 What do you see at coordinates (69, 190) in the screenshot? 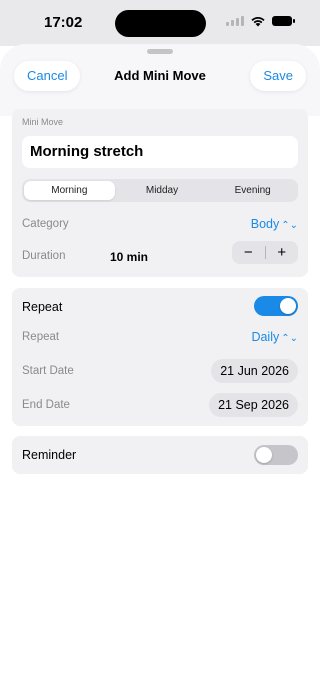
I see `segment-morning: Morning` at bounding box center [69, 190].